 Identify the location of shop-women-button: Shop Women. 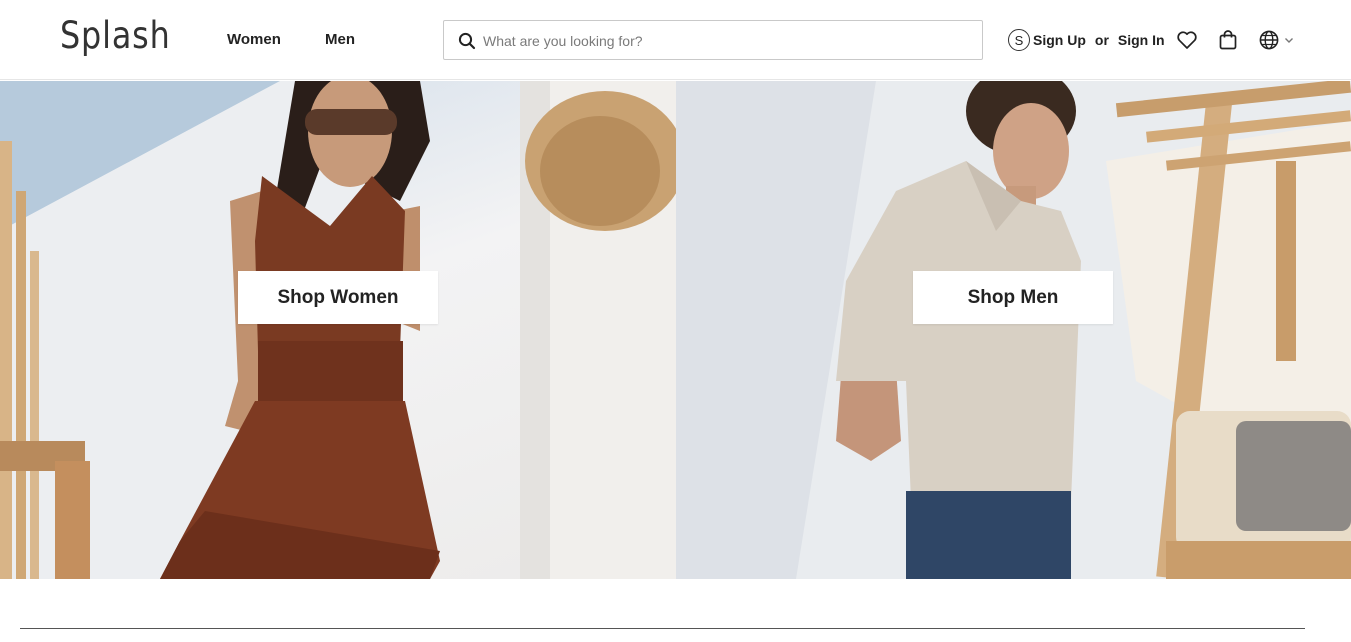
(338, 297).